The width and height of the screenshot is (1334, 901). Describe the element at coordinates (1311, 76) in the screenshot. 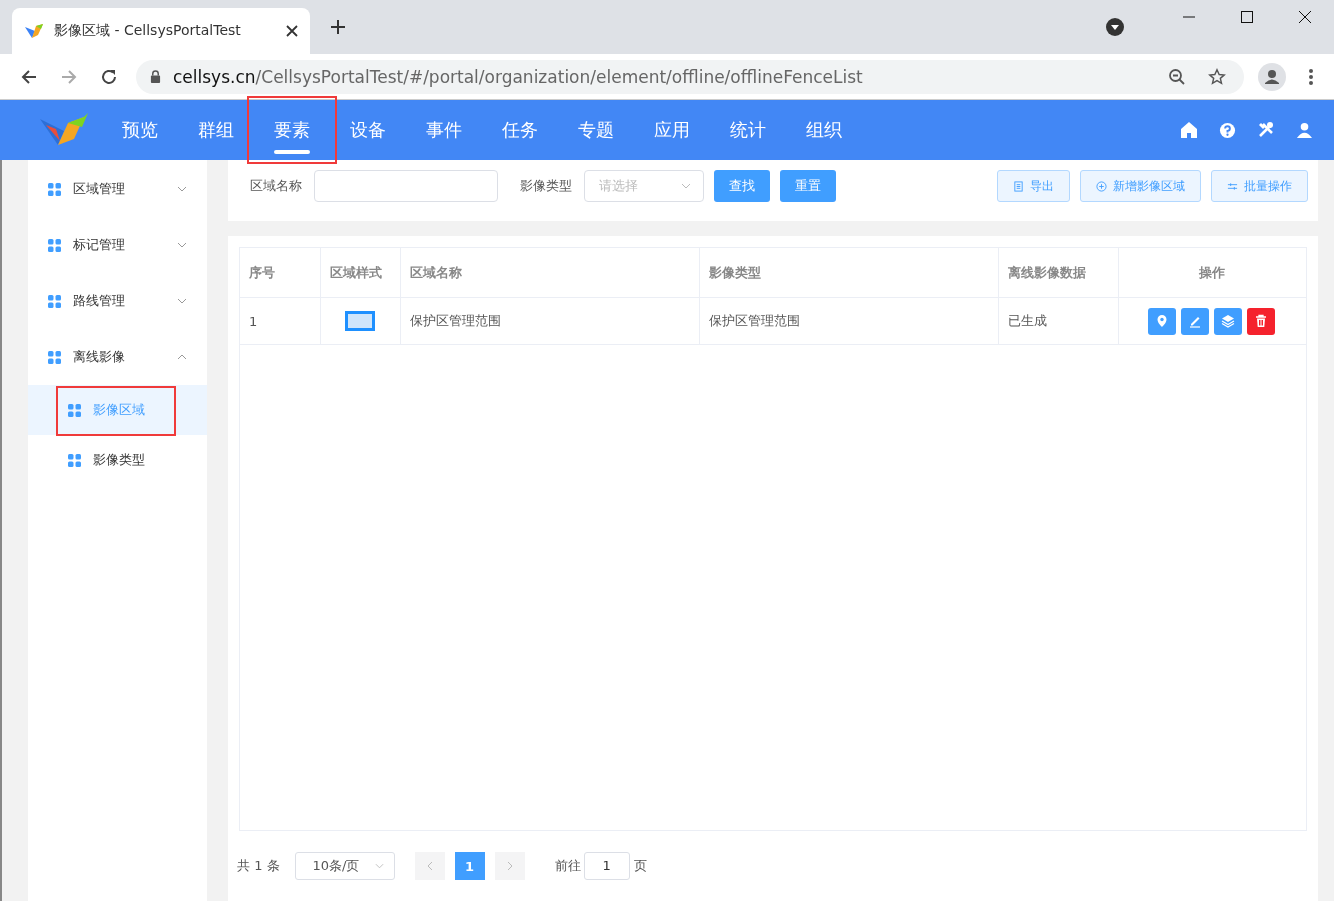

I see `menu-icon` at that location.